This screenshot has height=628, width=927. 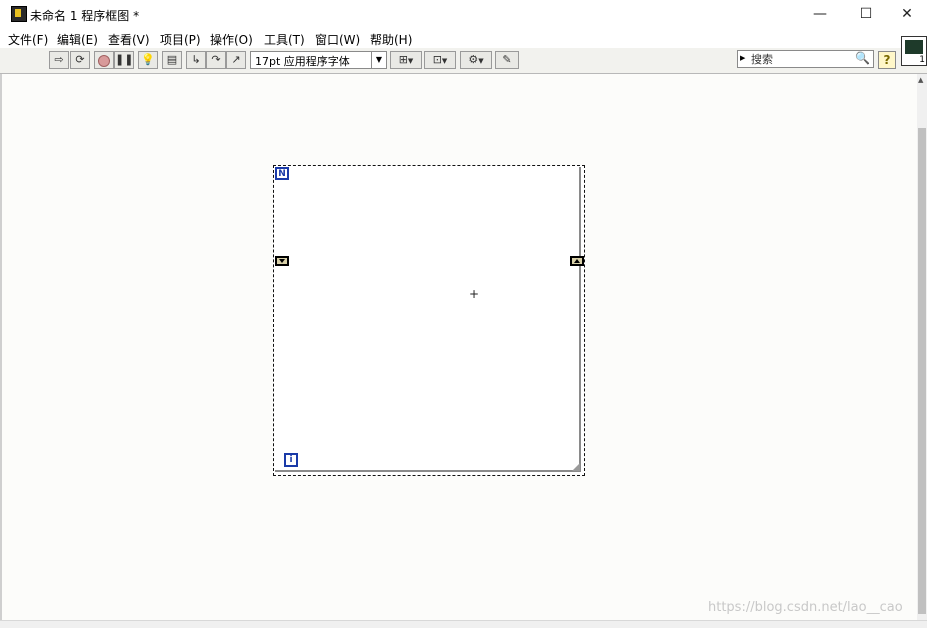 I want to click on vi-icon: 1, so click(x=914, y=51).